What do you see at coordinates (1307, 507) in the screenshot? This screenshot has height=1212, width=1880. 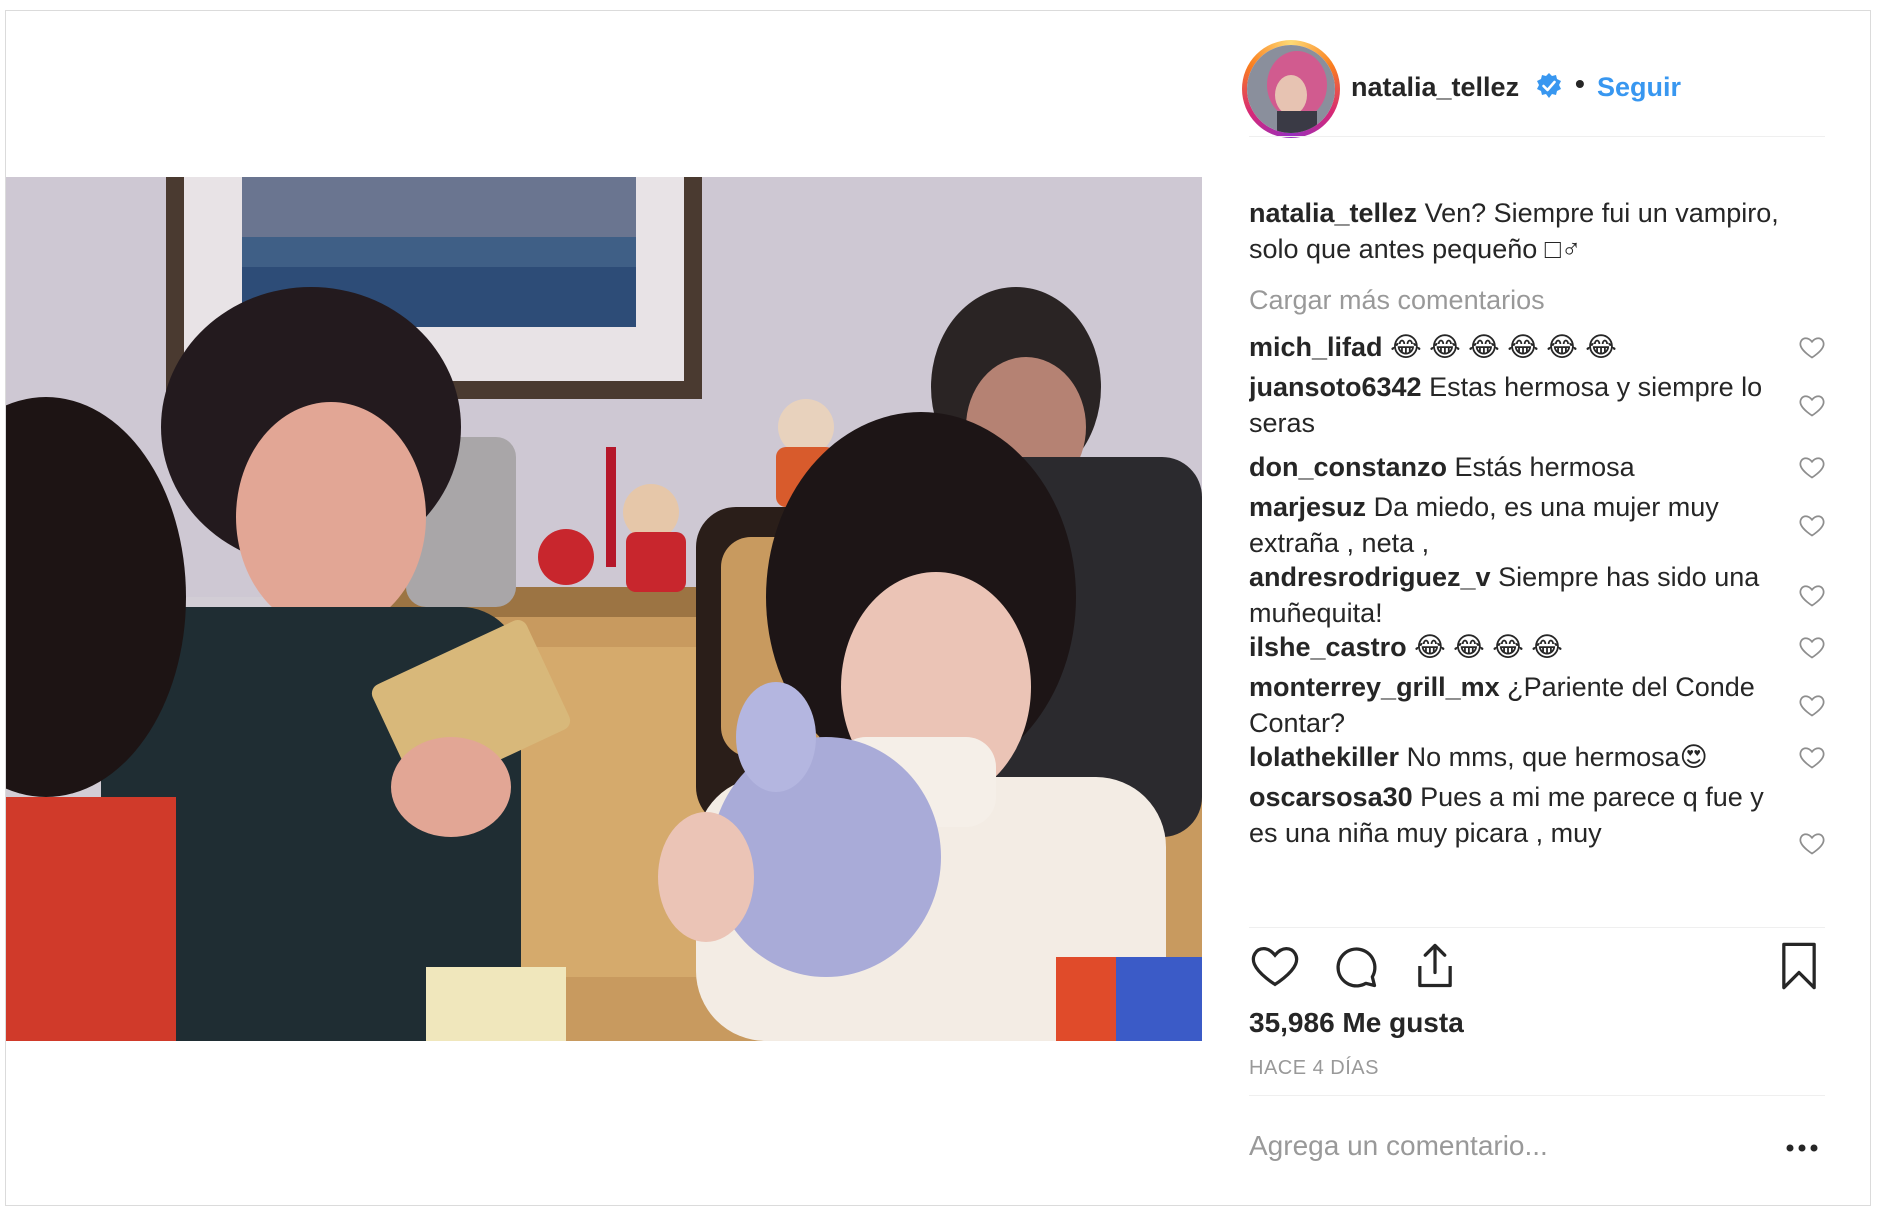 I see `comment-username: marjesuz` at bounding box center [1307, 507].